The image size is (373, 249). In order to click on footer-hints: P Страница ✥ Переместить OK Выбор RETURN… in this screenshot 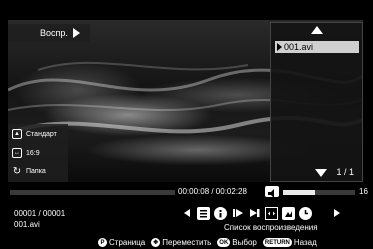, I will do `click(186, 242)`.